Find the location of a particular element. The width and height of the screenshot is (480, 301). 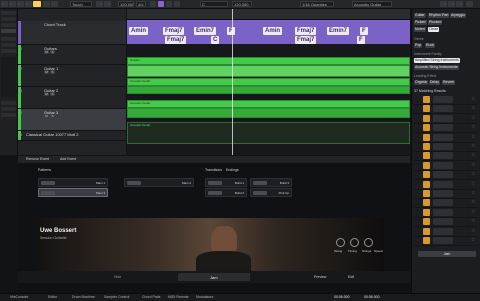

editor-tab: Editor is located at coordinates (52, 297).